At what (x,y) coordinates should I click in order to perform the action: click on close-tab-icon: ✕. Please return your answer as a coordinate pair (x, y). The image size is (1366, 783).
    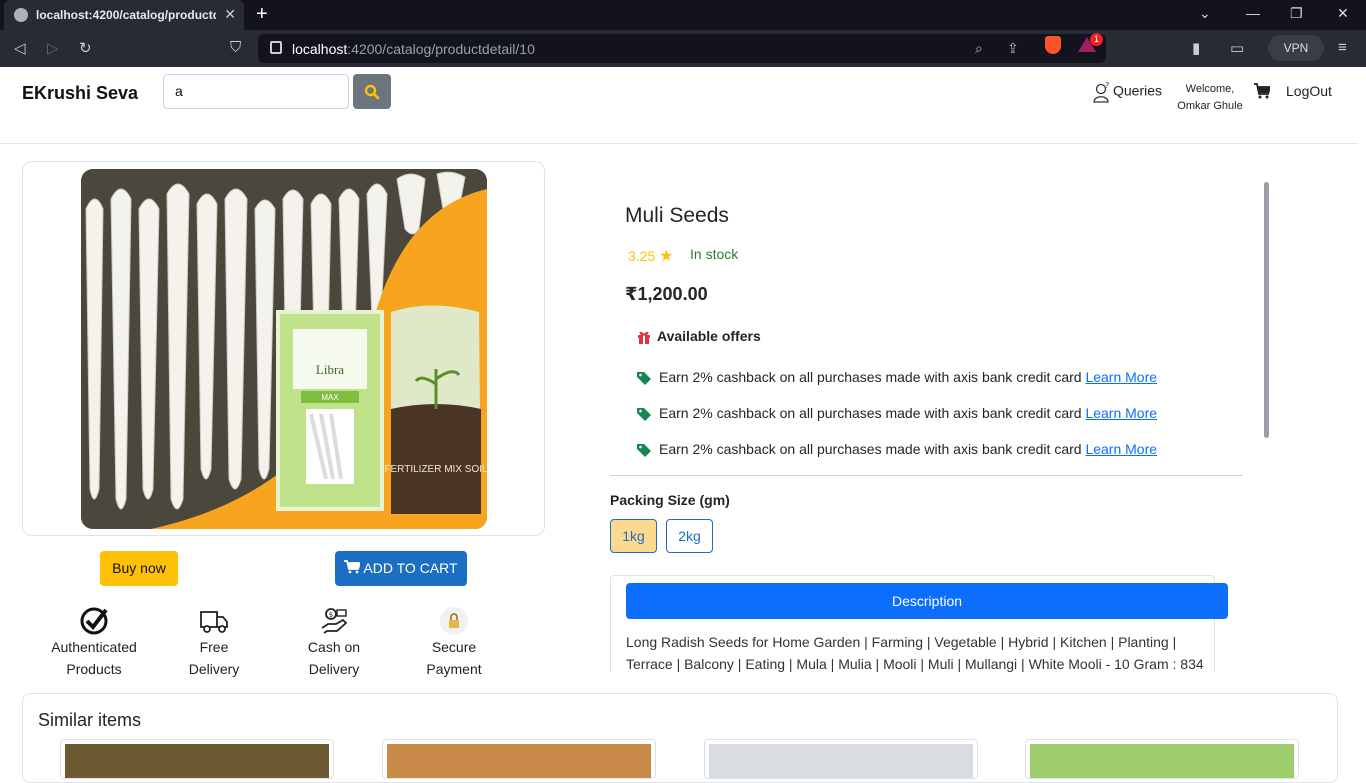
    Looking at the image, I should click on (230, 14).